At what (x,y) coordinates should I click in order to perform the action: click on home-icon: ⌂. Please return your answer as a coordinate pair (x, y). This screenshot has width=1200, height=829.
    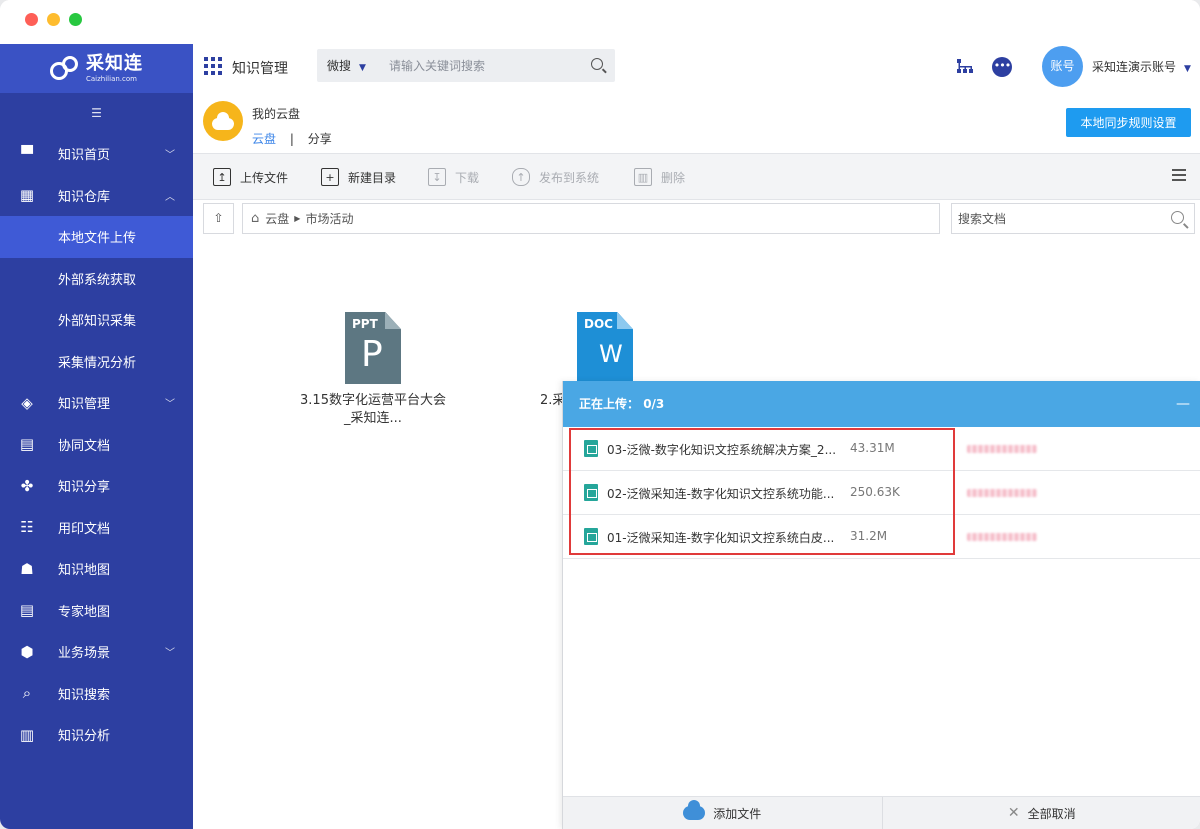
    Looking at the image, I should click on (255, 218).